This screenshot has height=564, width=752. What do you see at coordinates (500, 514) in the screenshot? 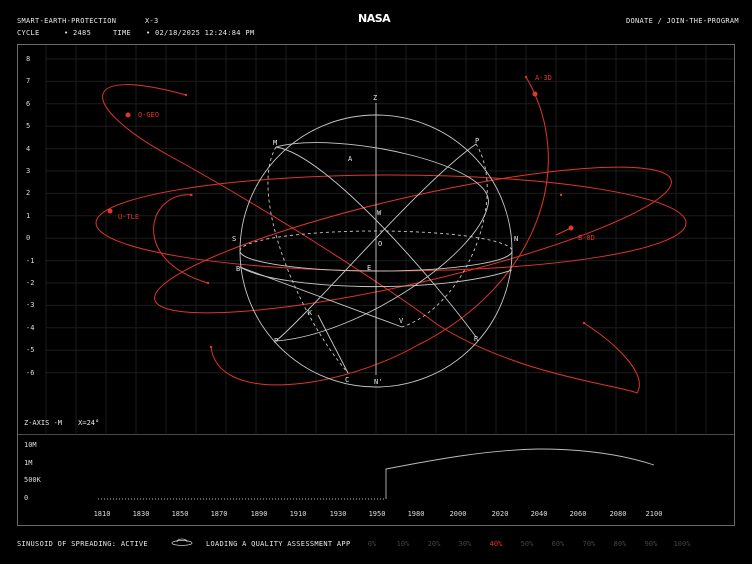
I see `timeline-year-label: 2020` at bounding box center [500, 514].